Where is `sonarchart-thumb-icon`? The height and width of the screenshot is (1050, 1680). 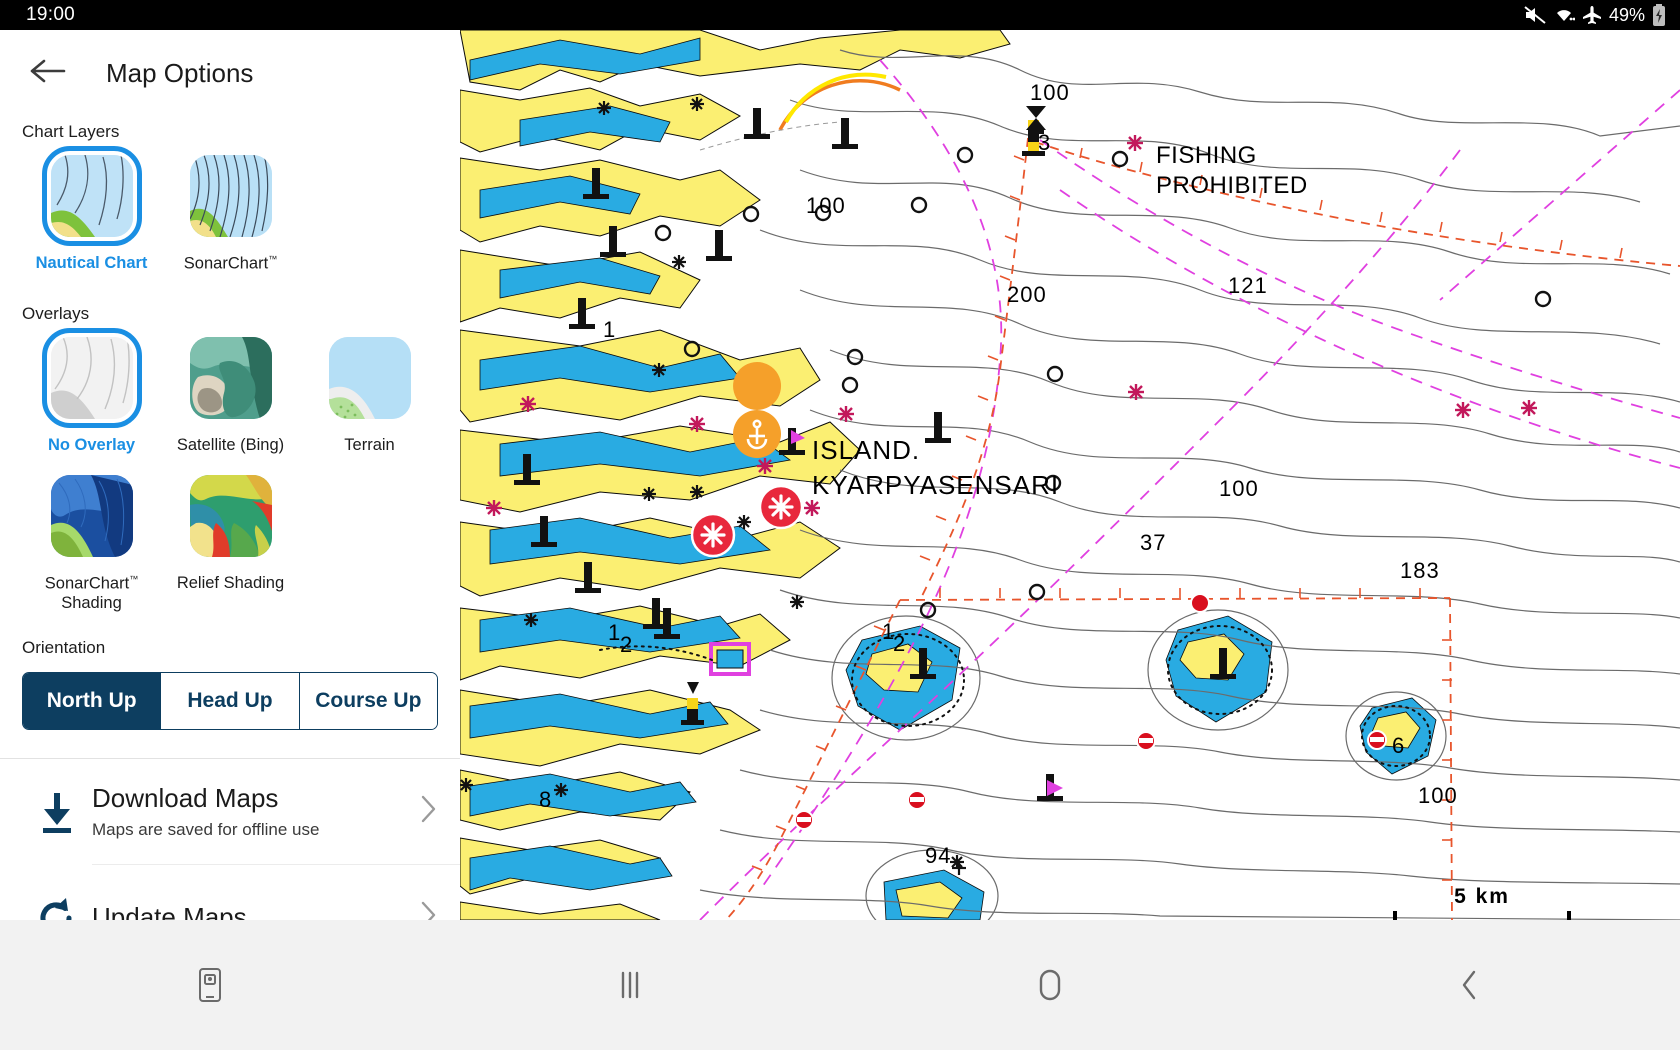
sonarchart-thumb-icon is located at coordinates (230, 196).